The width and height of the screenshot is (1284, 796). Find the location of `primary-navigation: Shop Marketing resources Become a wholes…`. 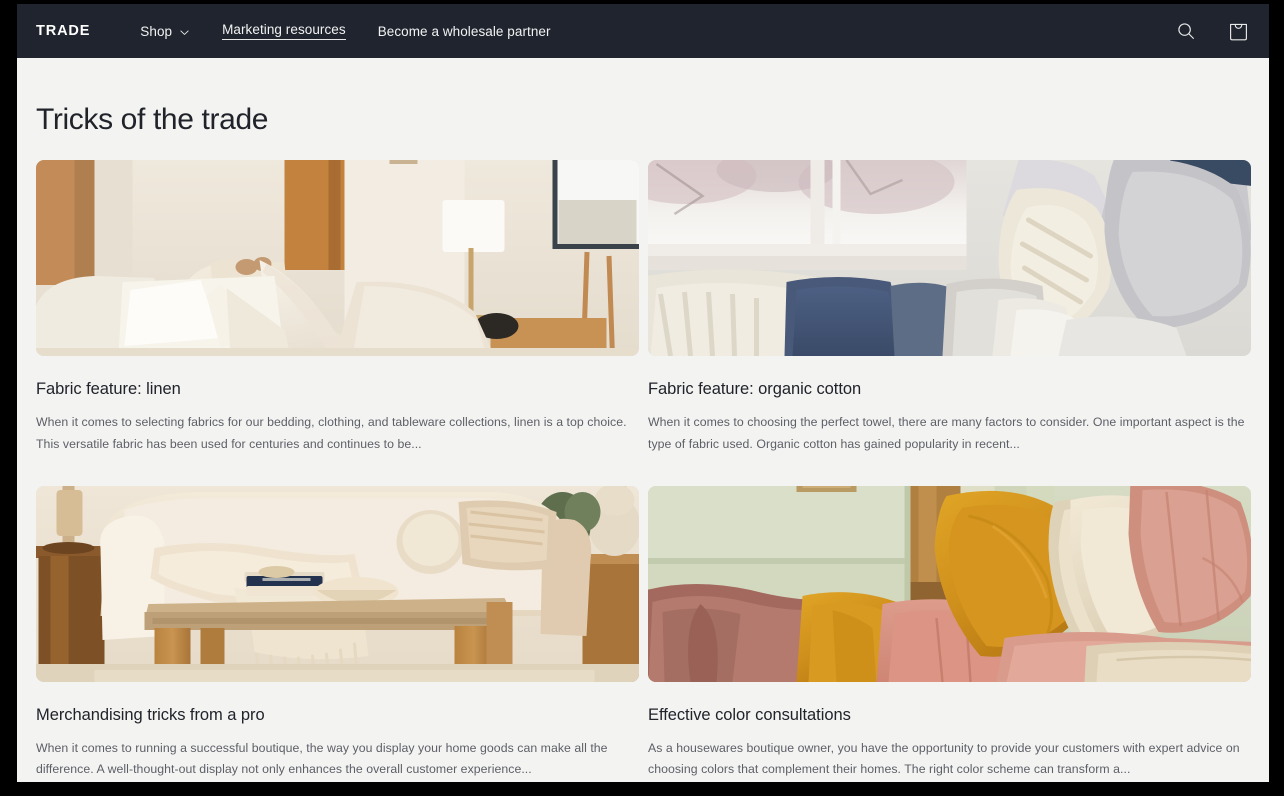

primary-navigation: Shop Marketing resources Become a wholes… is located at coordinates (345, 31).